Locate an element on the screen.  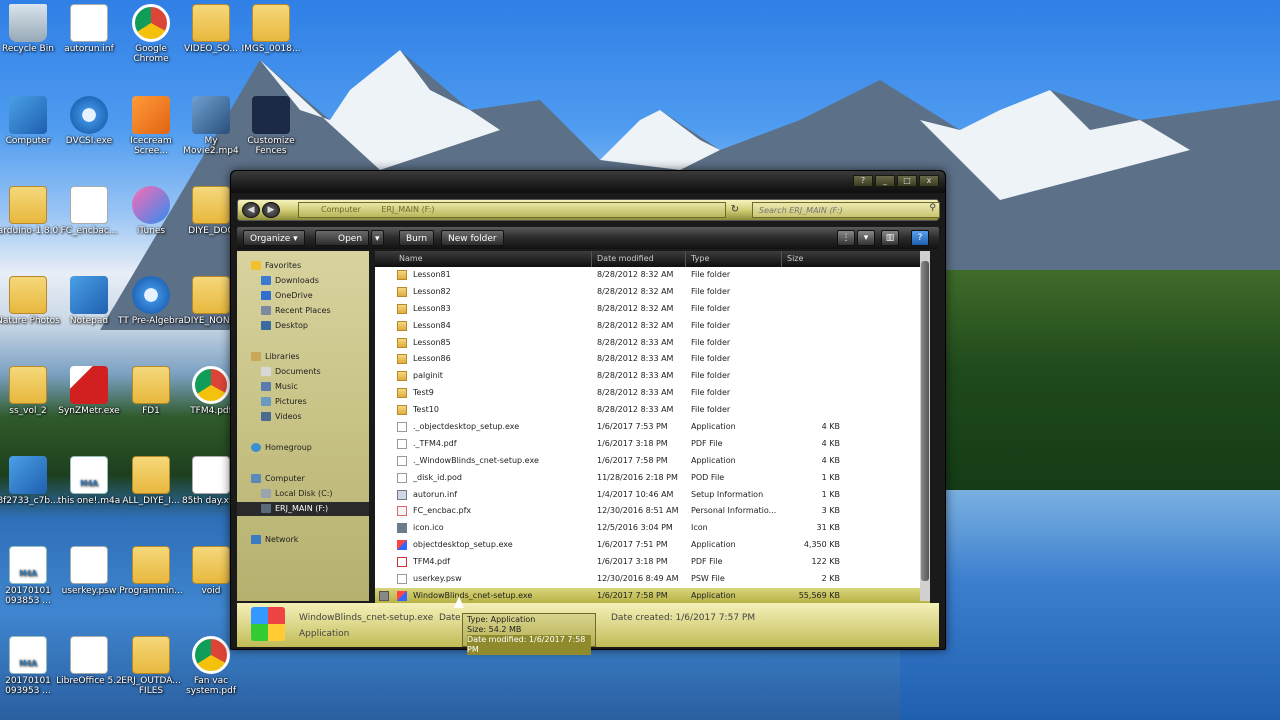
desktop-icon-autorun: autorun.inf is located at coordinates (89, 29).